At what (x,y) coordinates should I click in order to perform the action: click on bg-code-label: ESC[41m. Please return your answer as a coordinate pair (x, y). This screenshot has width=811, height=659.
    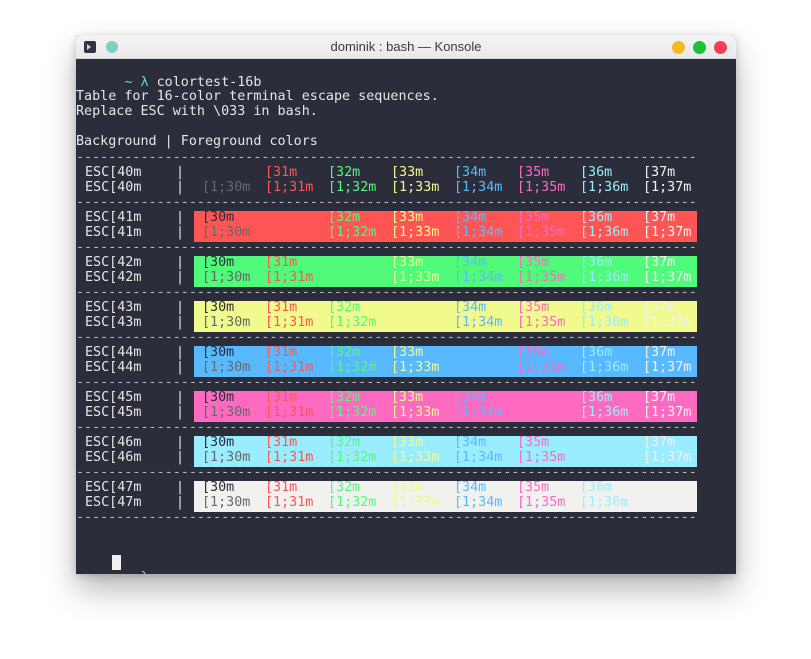
    Looking at the image, I should click on (113, 217).